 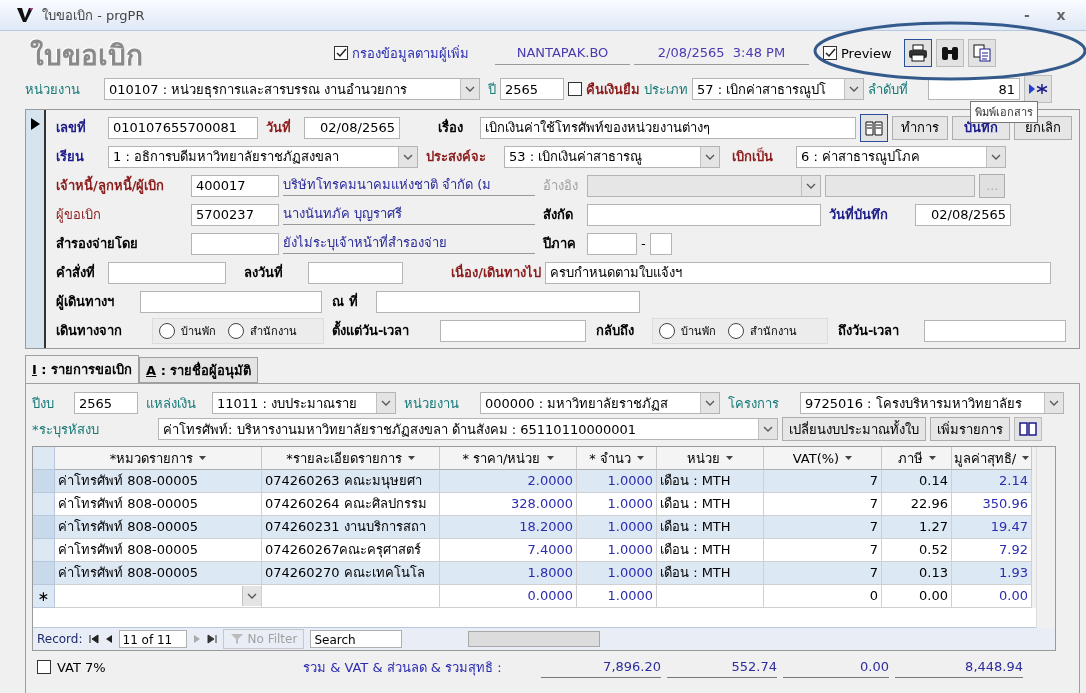 What do you see at coordinates (82, 369) in the screenshot?
I see `tab: I : รายการขอเบิก` at bounding box center [82, 369].